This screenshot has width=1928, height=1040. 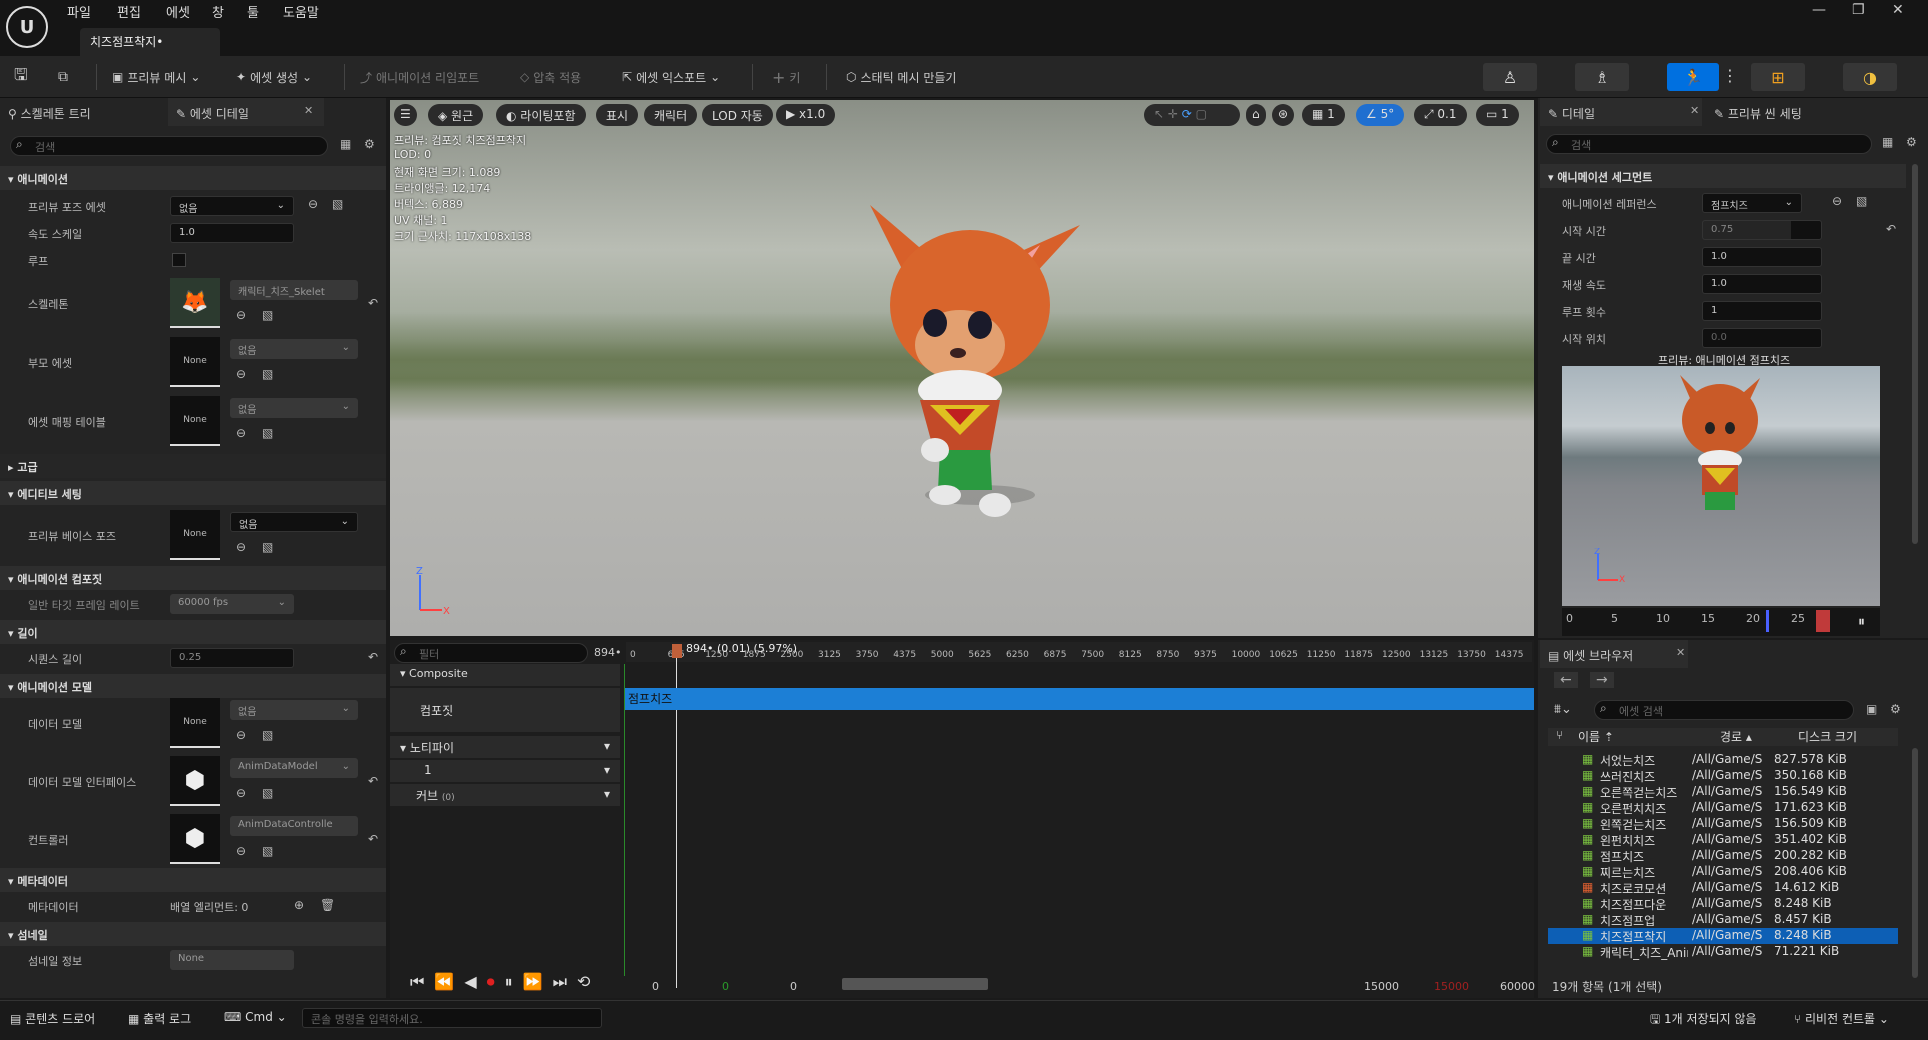 I want to click on col-name: 이름 ⇡, so click(x=1649, y=737).